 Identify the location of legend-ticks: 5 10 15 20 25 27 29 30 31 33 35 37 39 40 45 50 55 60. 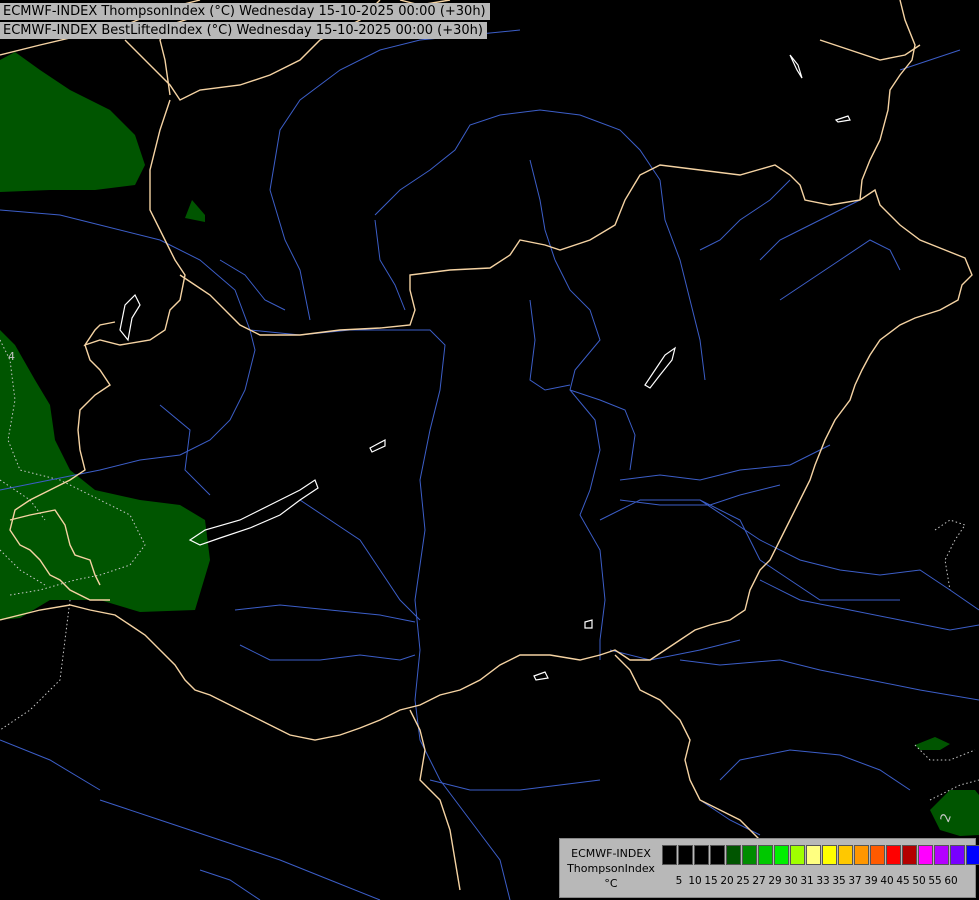
(818, 882).